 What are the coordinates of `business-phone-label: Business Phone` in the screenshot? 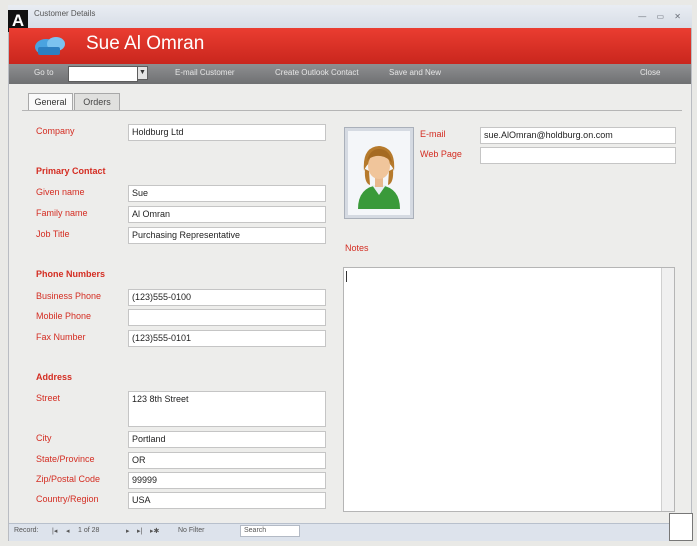 It's located at (69, 296).